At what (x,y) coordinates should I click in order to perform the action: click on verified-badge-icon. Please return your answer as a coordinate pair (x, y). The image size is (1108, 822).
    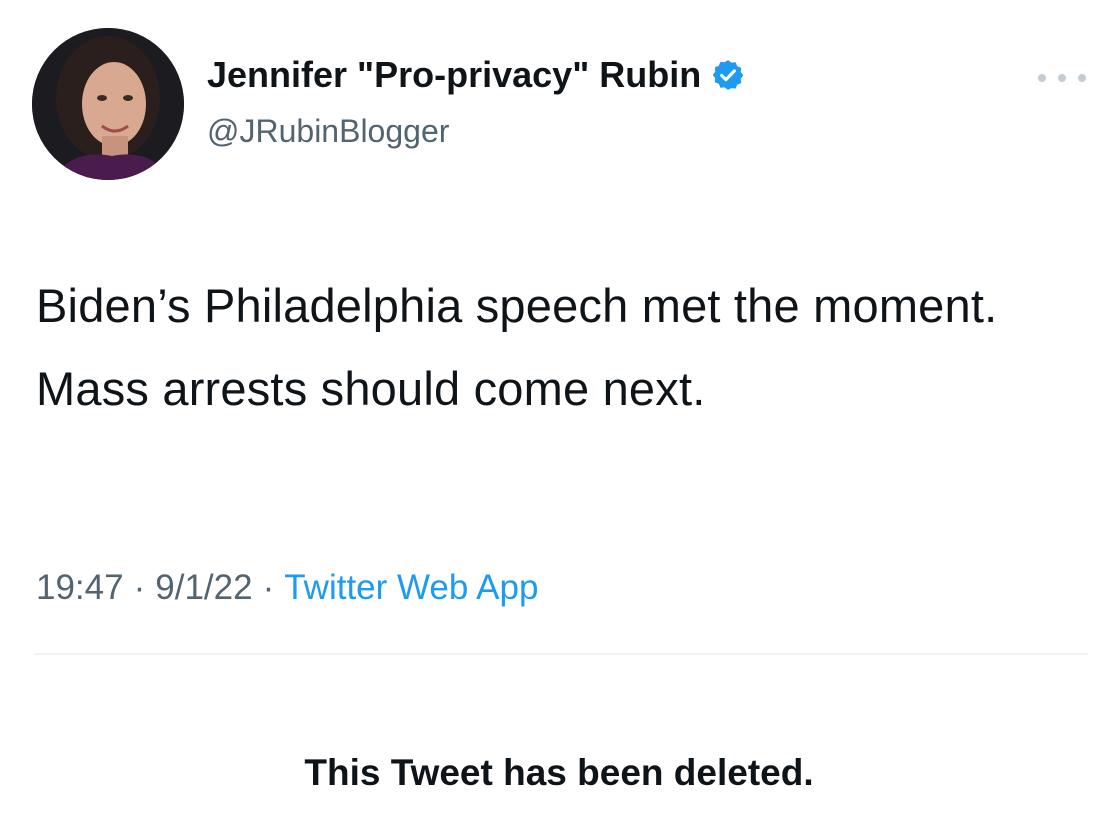
    Looking at the image, I should click on (728, 75).